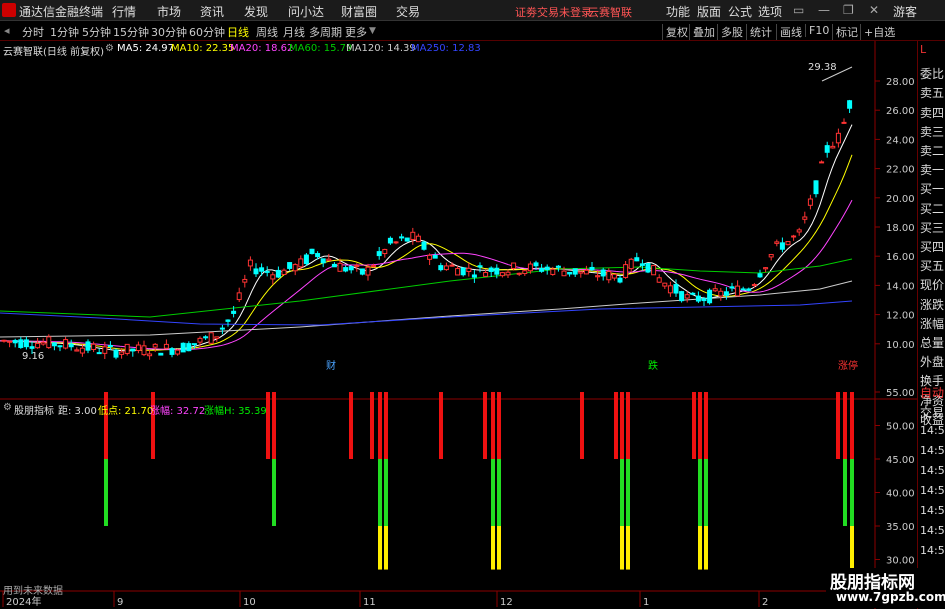  Describe the element at coordinates (845, 32) in the screenshot. I see `tool-biaoji: 标记` at that location.